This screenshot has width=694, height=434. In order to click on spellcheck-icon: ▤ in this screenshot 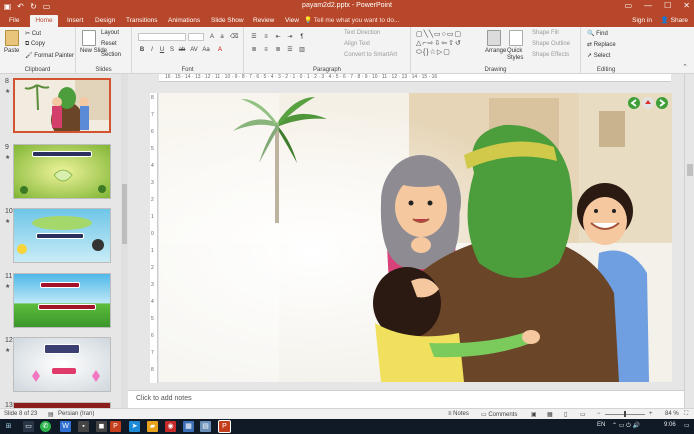, I will do `click(51, 414)`.